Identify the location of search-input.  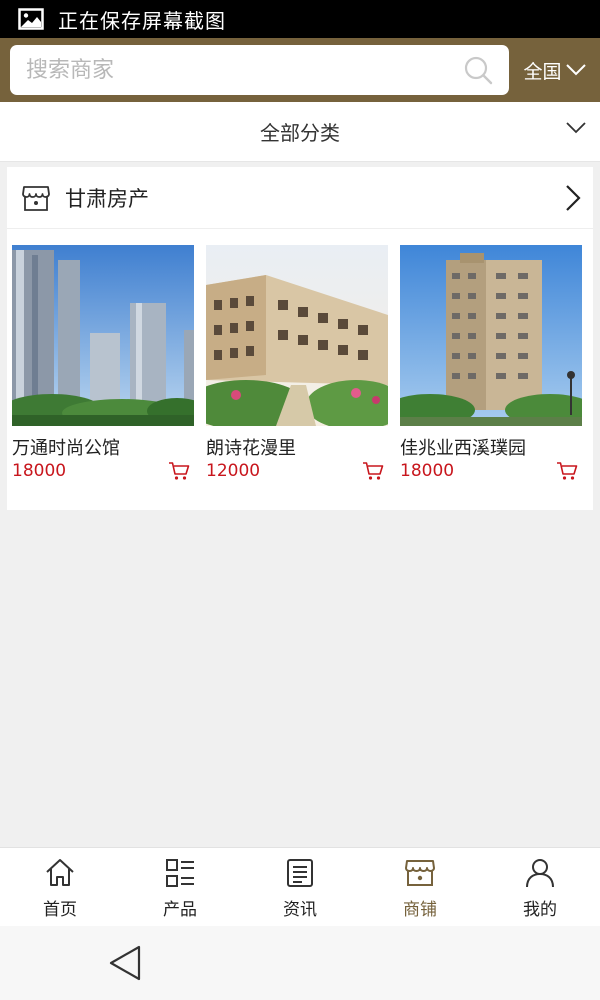
(226, 70).